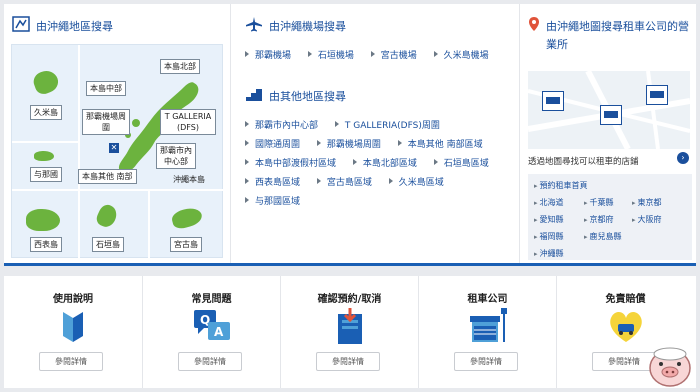 The height and width of the screenshot is (392, 700). What do you see at coordinates (254, 95) in the screenshot?
I see `stairs-icon` at bounding box center [254, 95].